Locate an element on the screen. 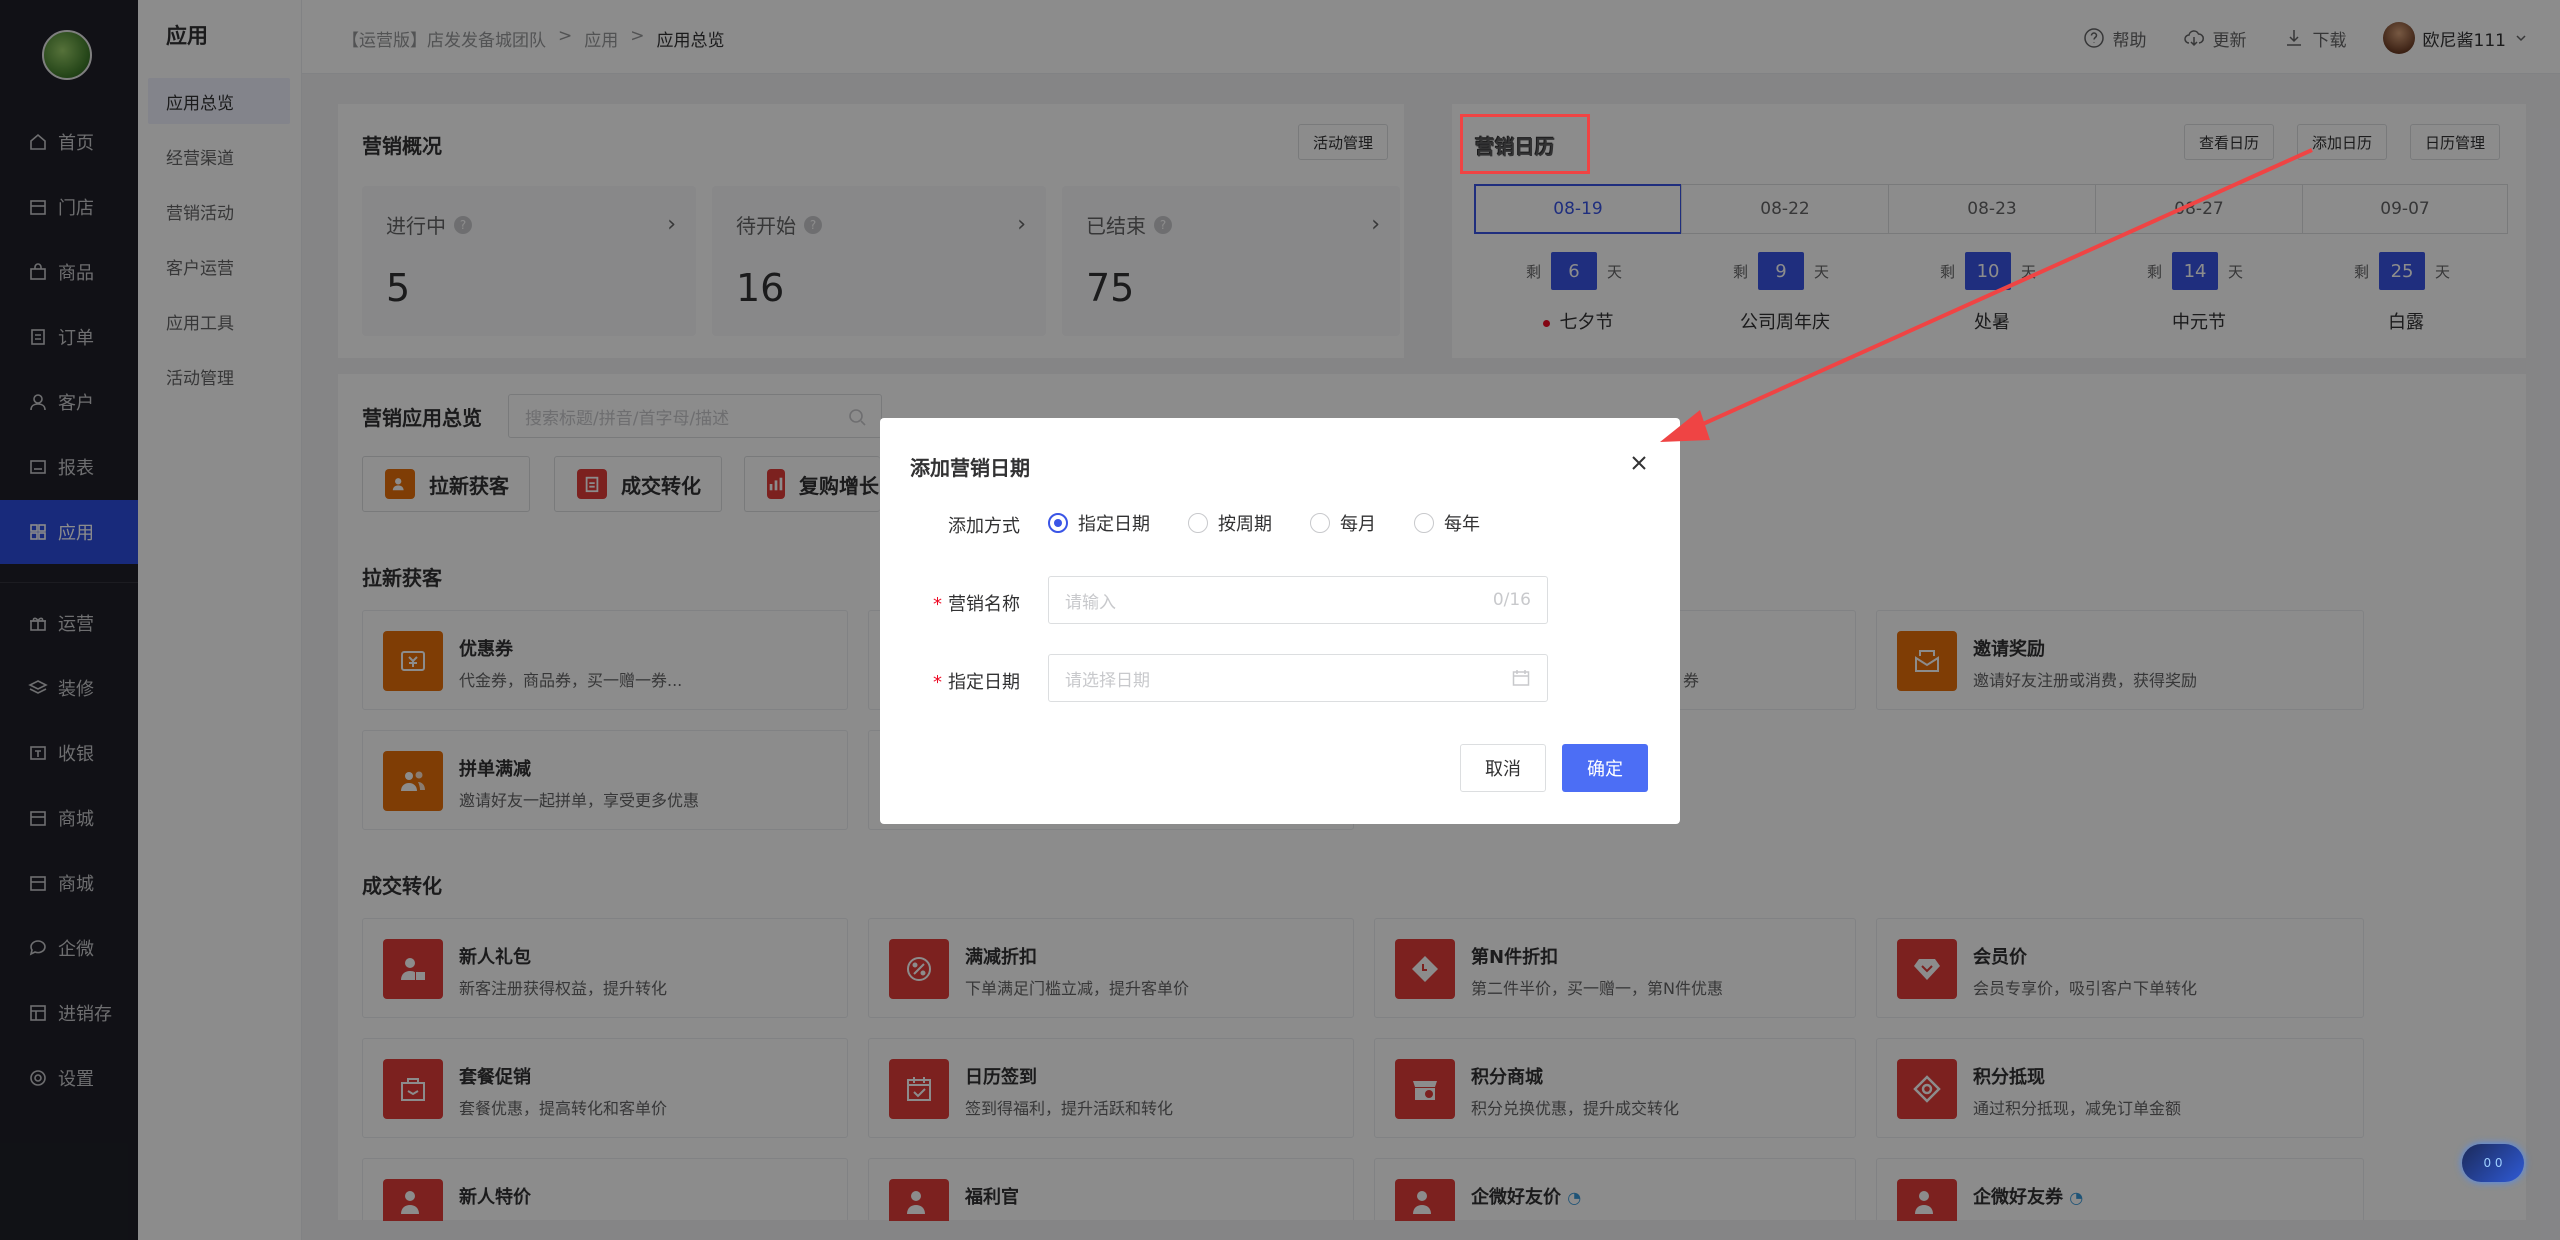 The image size is (2560, 1240). char-counter: 0/16 is located at coordinates (1511, 600).